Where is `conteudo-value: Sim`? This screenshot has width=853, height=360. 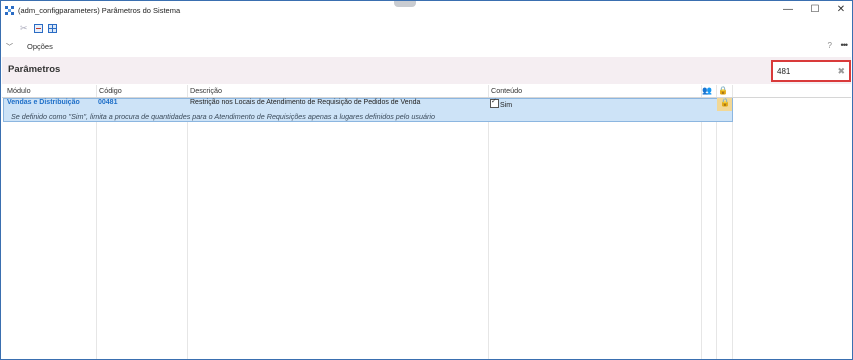 conteudo-value: Sim is located at coordinates (506, 105).